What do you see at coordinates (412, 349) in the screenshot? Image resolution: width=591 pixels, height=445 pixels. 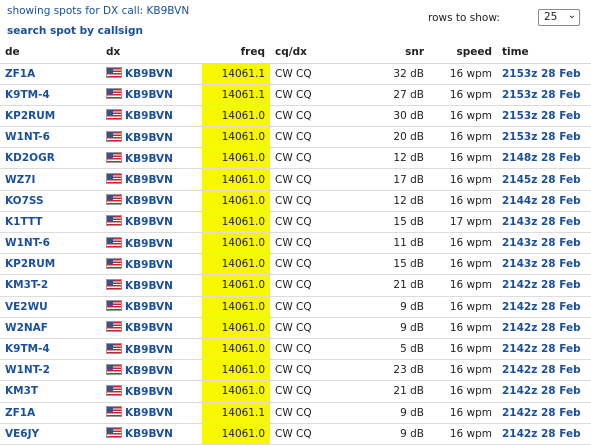 I see `snr-cell: 5 dB` at bounding box center [412, 349].